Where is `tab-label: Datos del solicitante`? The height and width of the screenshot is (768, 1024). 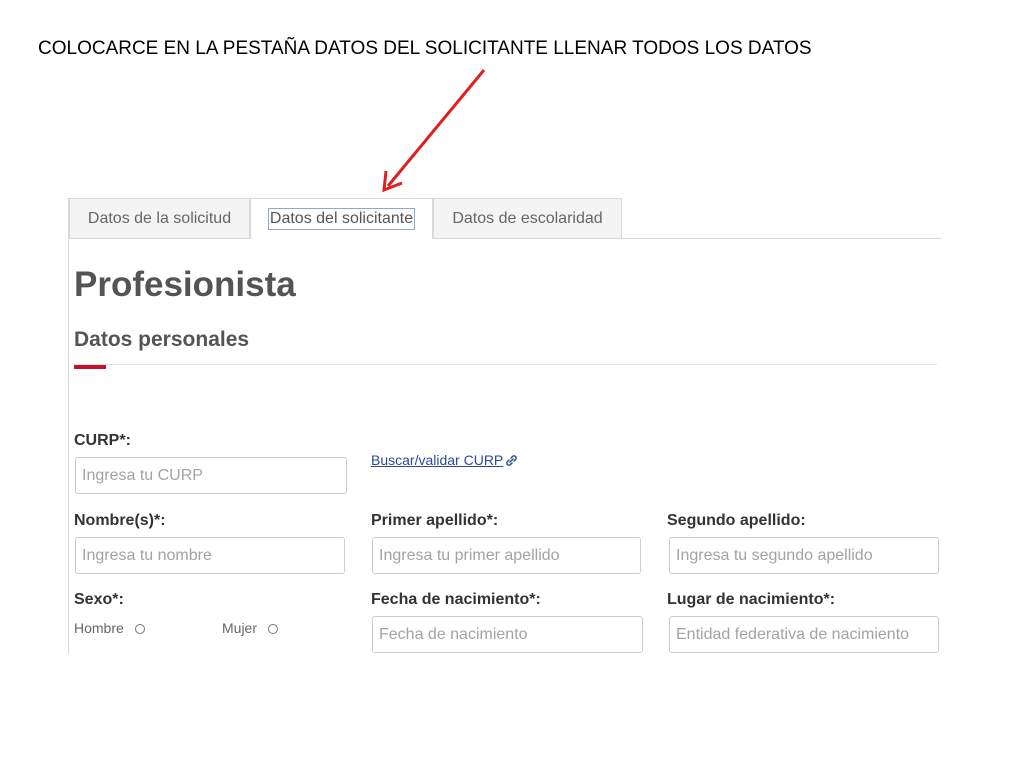
tab-label: Datos del solicitante is located at coordinates (341, 219).